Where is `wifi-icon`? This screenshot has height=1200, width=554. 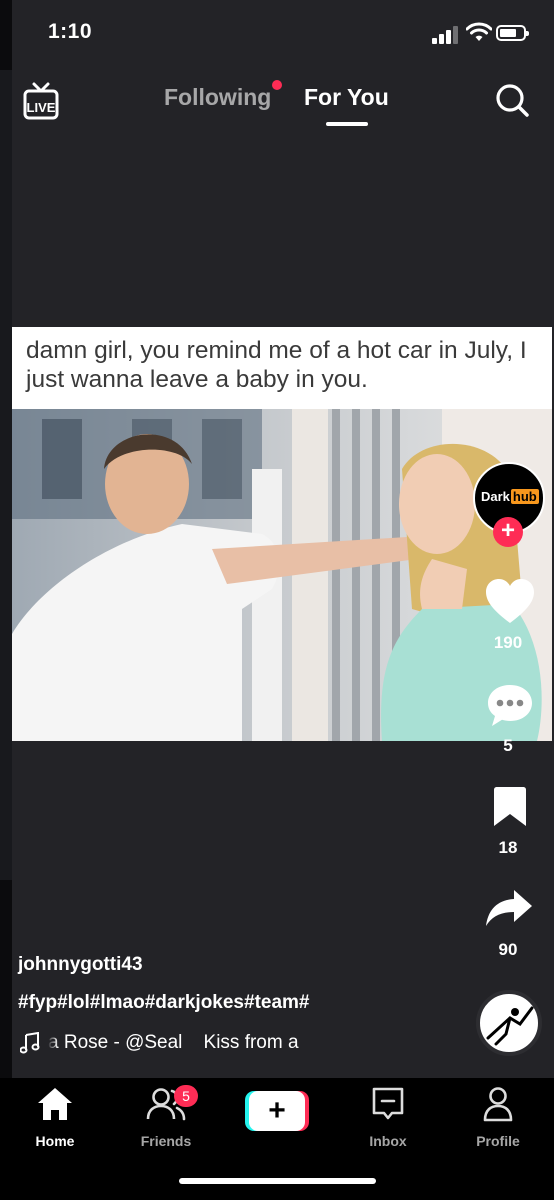
wifi-icon is located at coordinates (479, 31).